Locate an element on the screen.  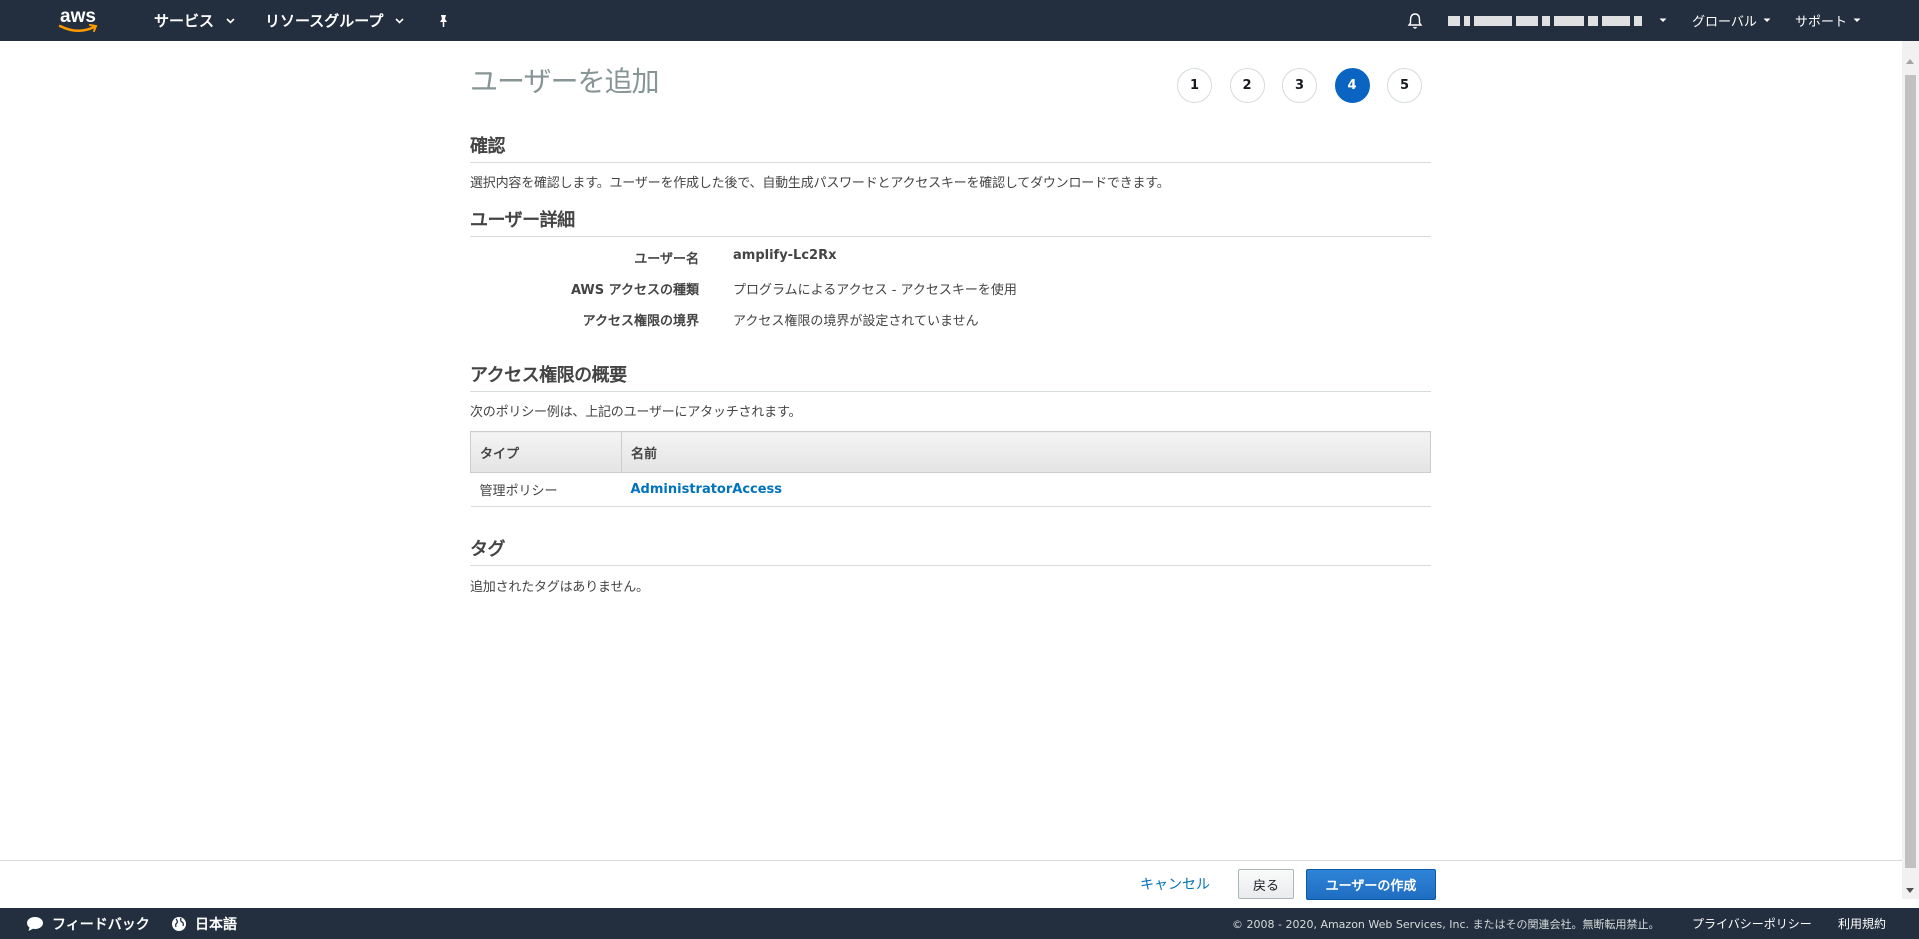
cancel-button: キャンセル is located at coordinates (1175, 884).